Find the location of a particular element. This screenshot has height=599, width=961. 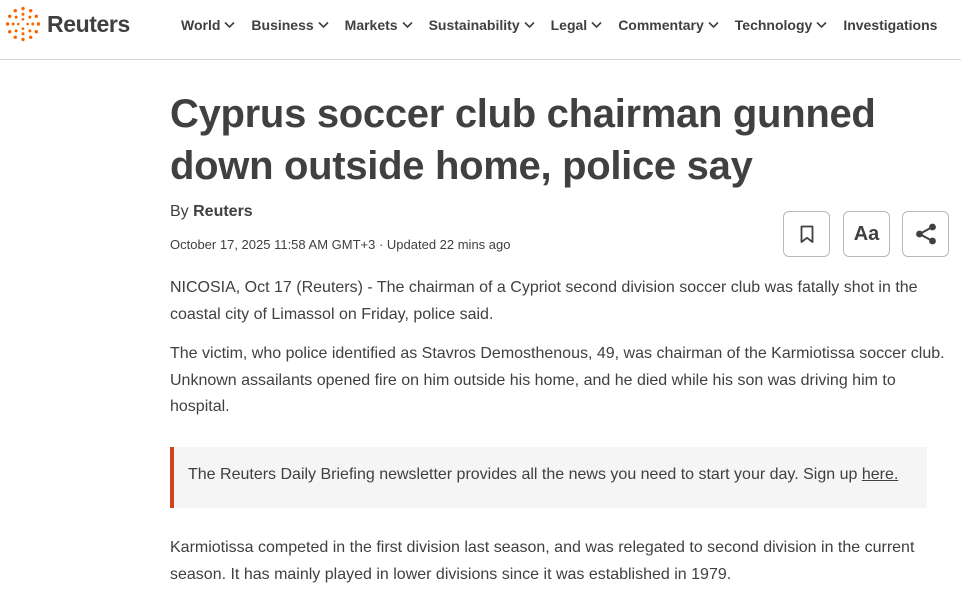

reuters-dot-ring-icon is located at coordinates (23, 24).